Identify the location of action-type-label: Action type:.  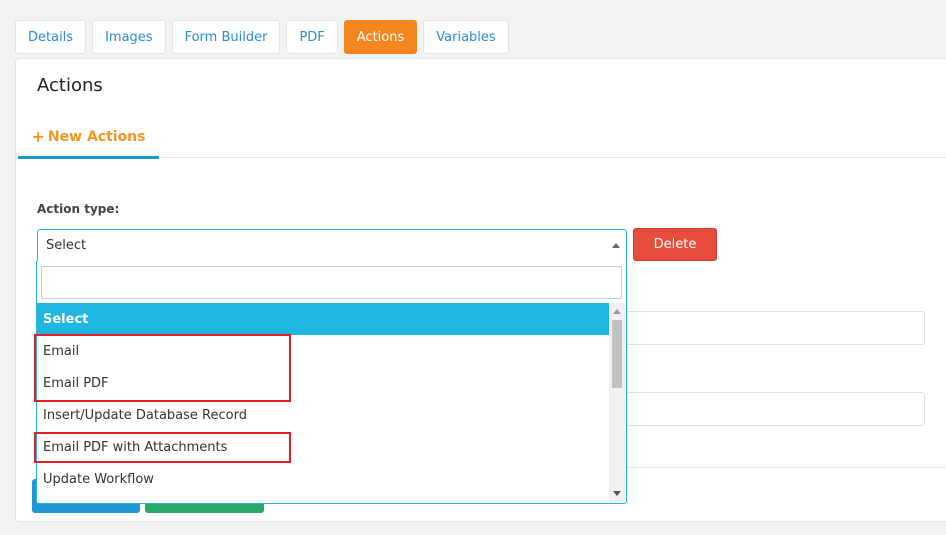
(78, 209).